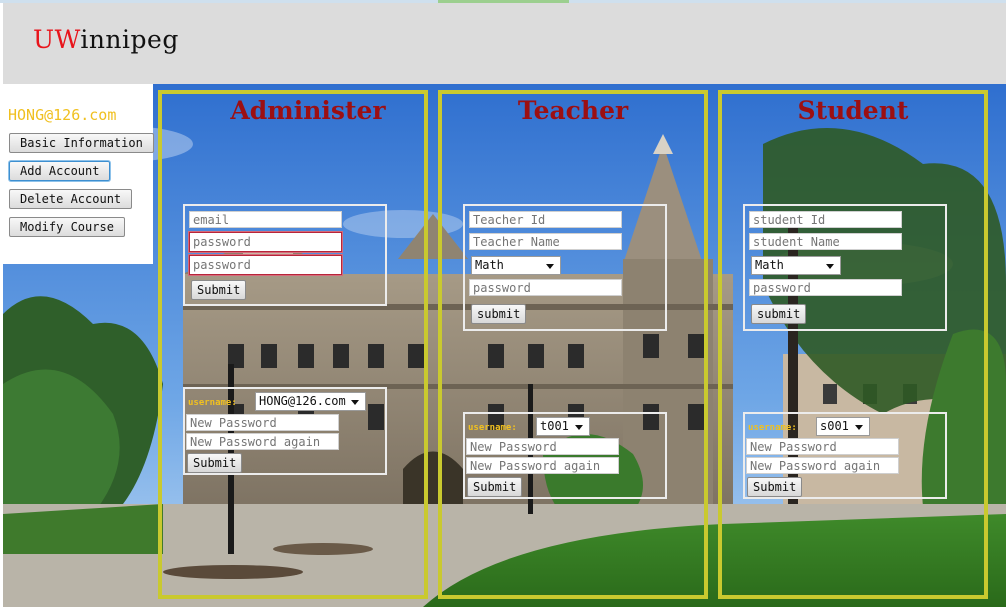  What do you see at coordinates (796, 265) in the screenshot?
I see `student-course-select: Math` at bounding box center [796, 265].